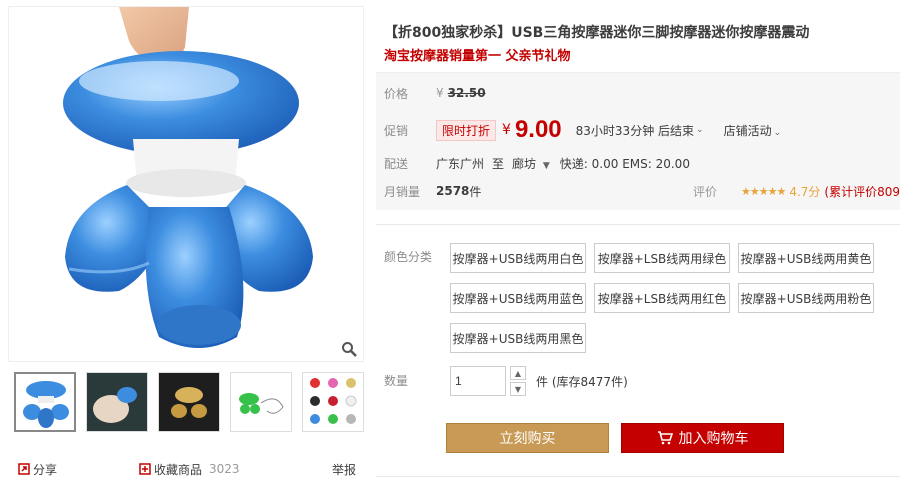 This screenshot has height=484, width=900. Describe the element at coordinates (396, 163) in the screenshot. I see `shipping-label: 配送` at that location.